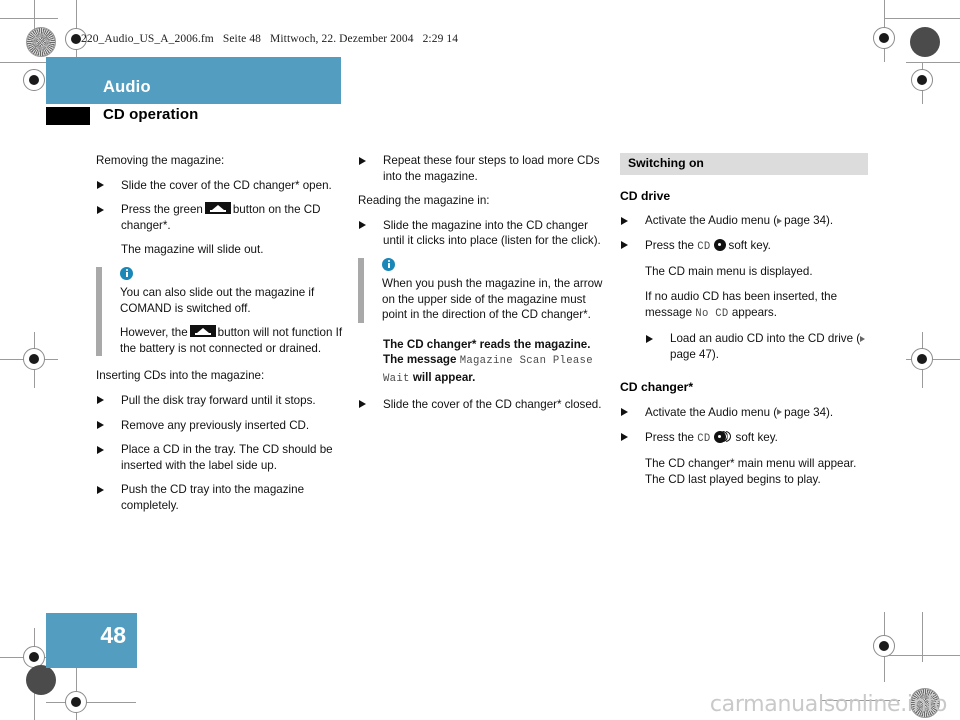 This screenshot has width=960, height=720. Describe the element at coordinates (669, 245) in the screenshot. I see `c3-cd-drive-step-2-pre: Press the` at that location.